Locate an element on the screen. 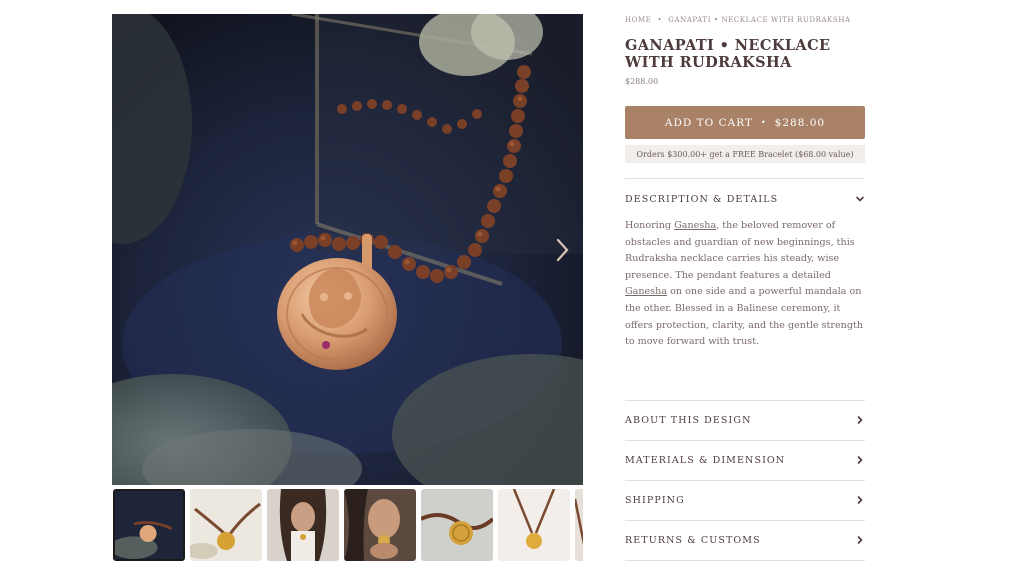 The height and width of the screenshot is (567, 1024). product-price: $288.00 is located at coordinates (642, 81).